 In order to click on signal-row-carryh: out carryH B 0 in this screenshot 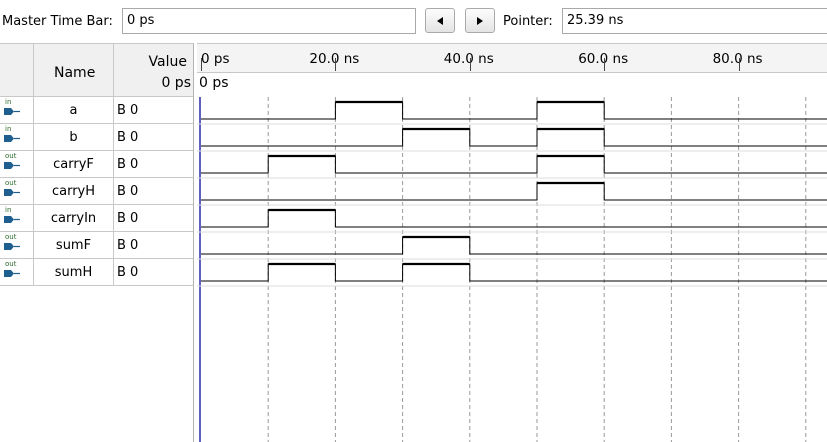, I will do `click(96, 191)`.